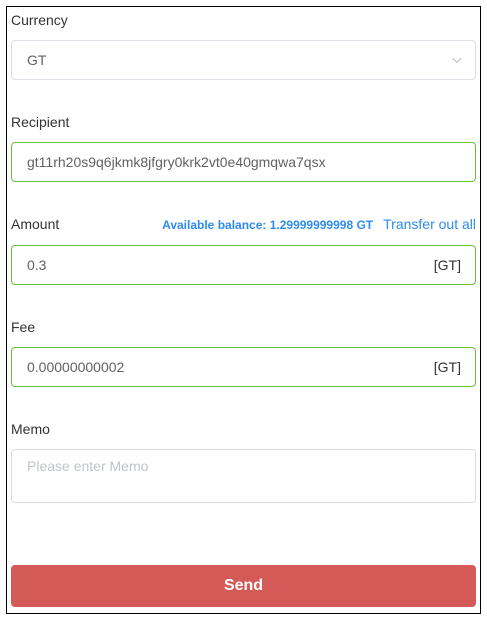 This screenshot has width=487, height=620. Describe the element at coordinates (40, 122) in the screenshot. I see `recipient-label: Recipient` at that location.